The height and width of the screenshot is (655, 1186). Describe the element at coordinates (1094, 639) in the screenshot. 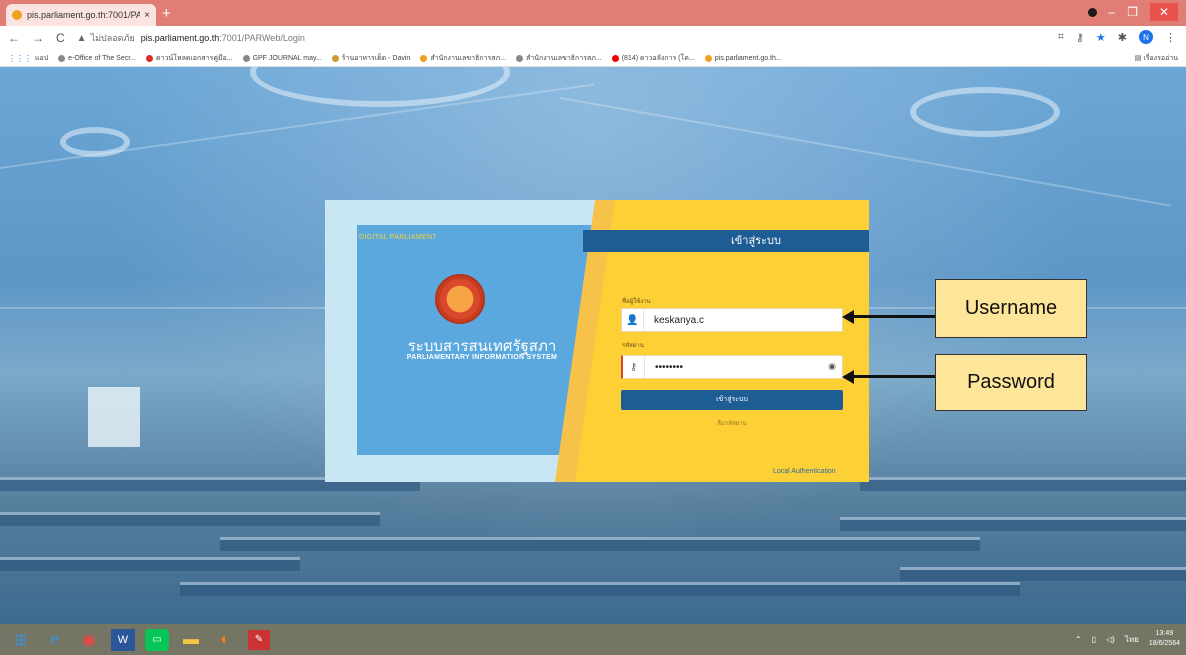

I see `network-icon: ▯` at that location.